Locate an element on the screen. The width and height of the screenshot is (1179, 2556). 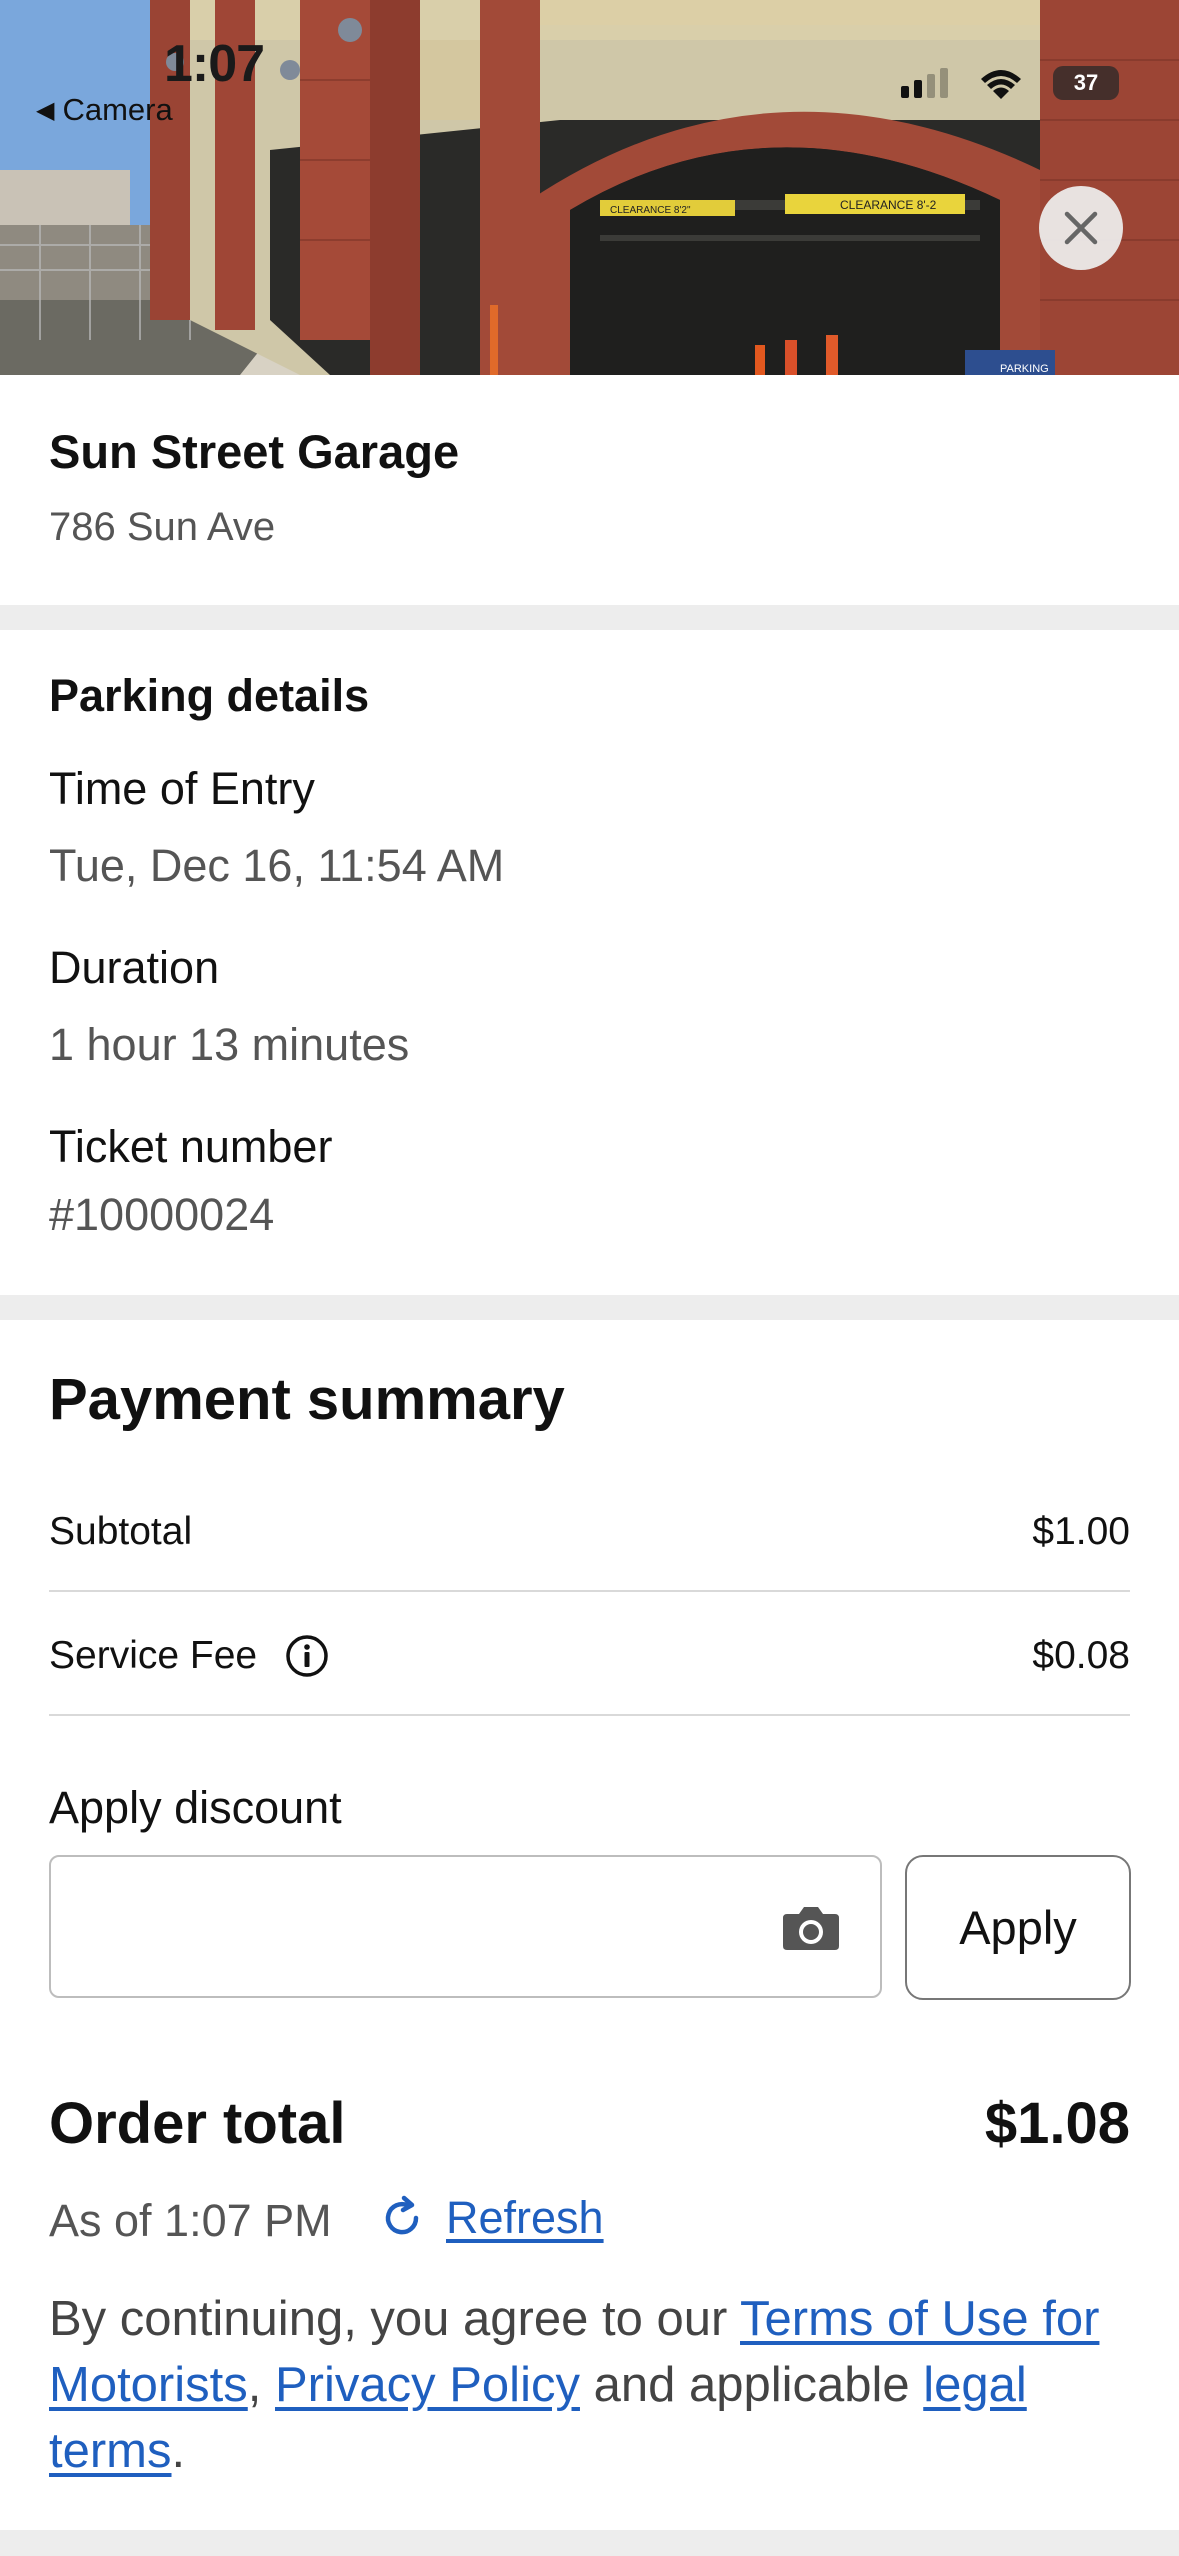
refresh-button: Refresh is located at coordinates (491, 2218).